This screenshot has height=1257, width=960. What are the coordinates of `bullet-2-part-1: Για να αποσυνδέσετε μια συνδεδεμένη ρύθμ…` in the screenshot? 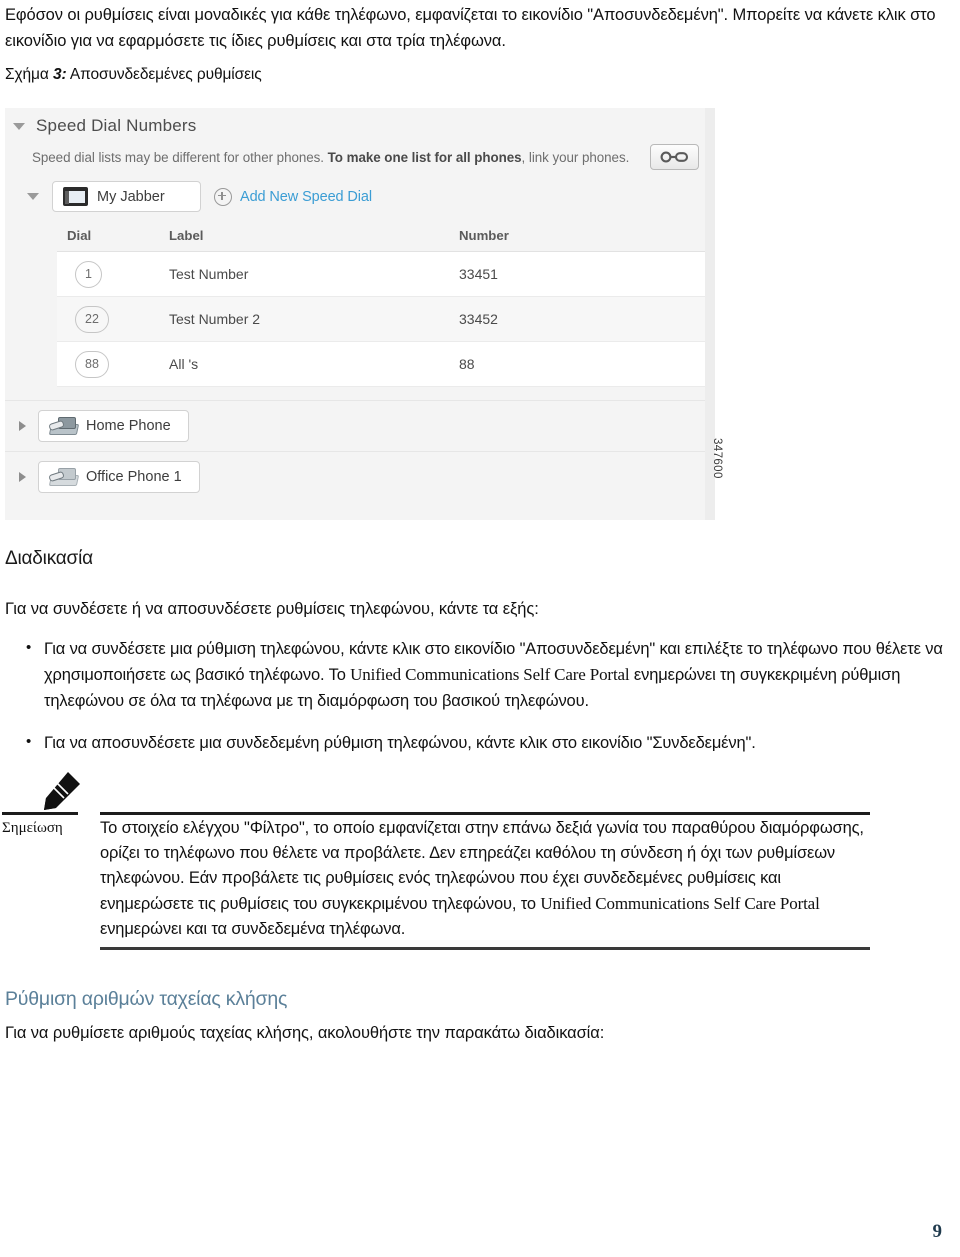 It's located at (400, 743).